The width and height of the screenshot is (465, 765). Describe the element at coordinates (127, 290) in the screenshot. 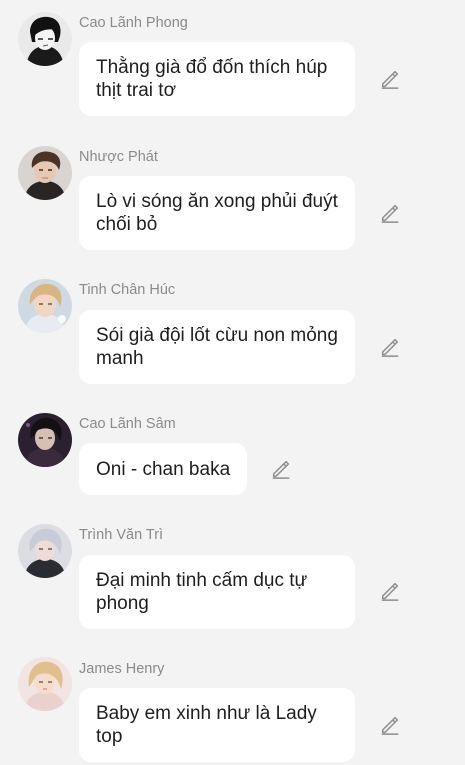

I see `sender-name: Tinh Chân Húc` at that location.